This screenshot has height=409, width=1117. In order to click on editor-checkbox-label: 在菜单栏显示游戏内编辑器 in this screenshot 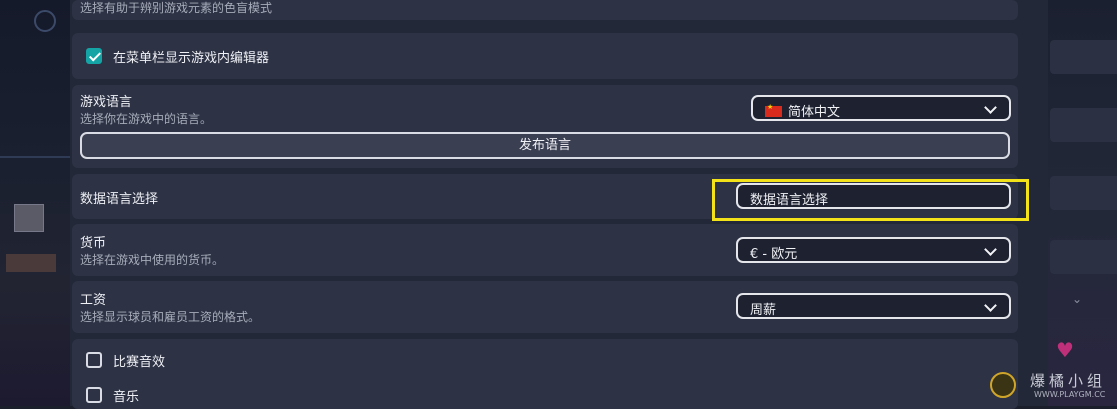, I will do `click(191, 58)`.